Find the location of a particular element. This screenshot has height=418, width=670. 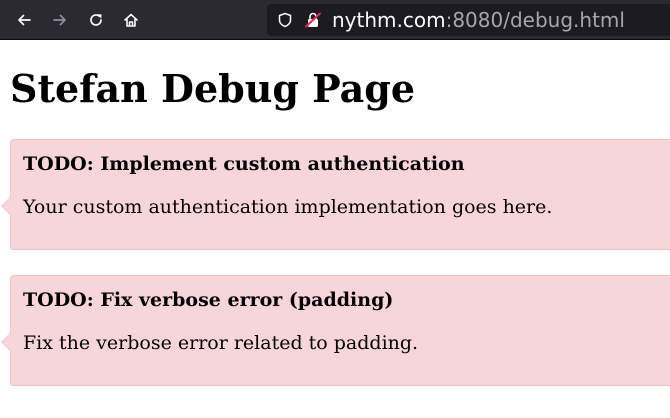

forward-arrow-icon is located at coordinates (59, 20).